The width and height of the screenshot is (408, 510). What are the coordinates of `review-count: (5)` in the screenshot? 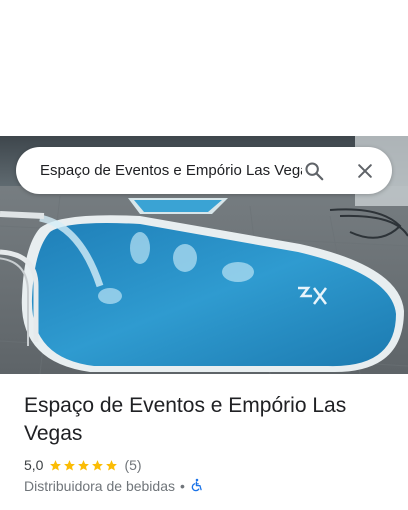 It's located at (132, 465).